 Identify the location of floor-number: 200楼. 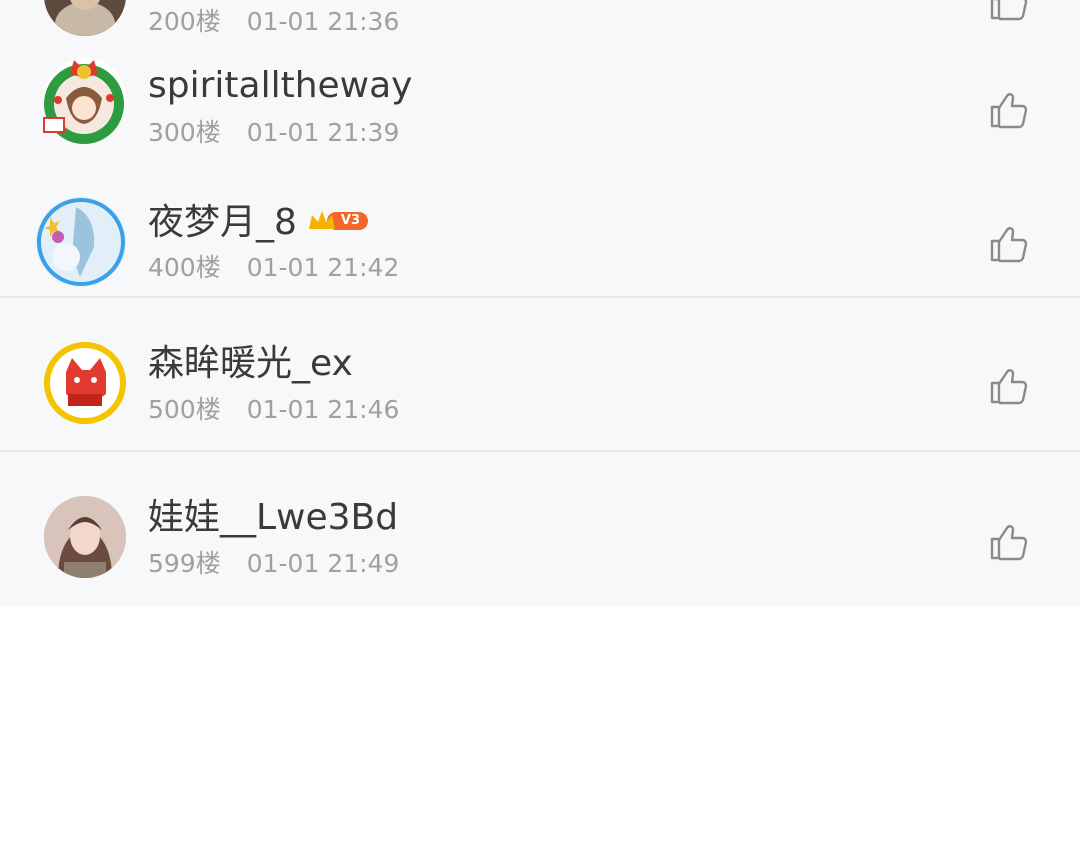
(184, 21).